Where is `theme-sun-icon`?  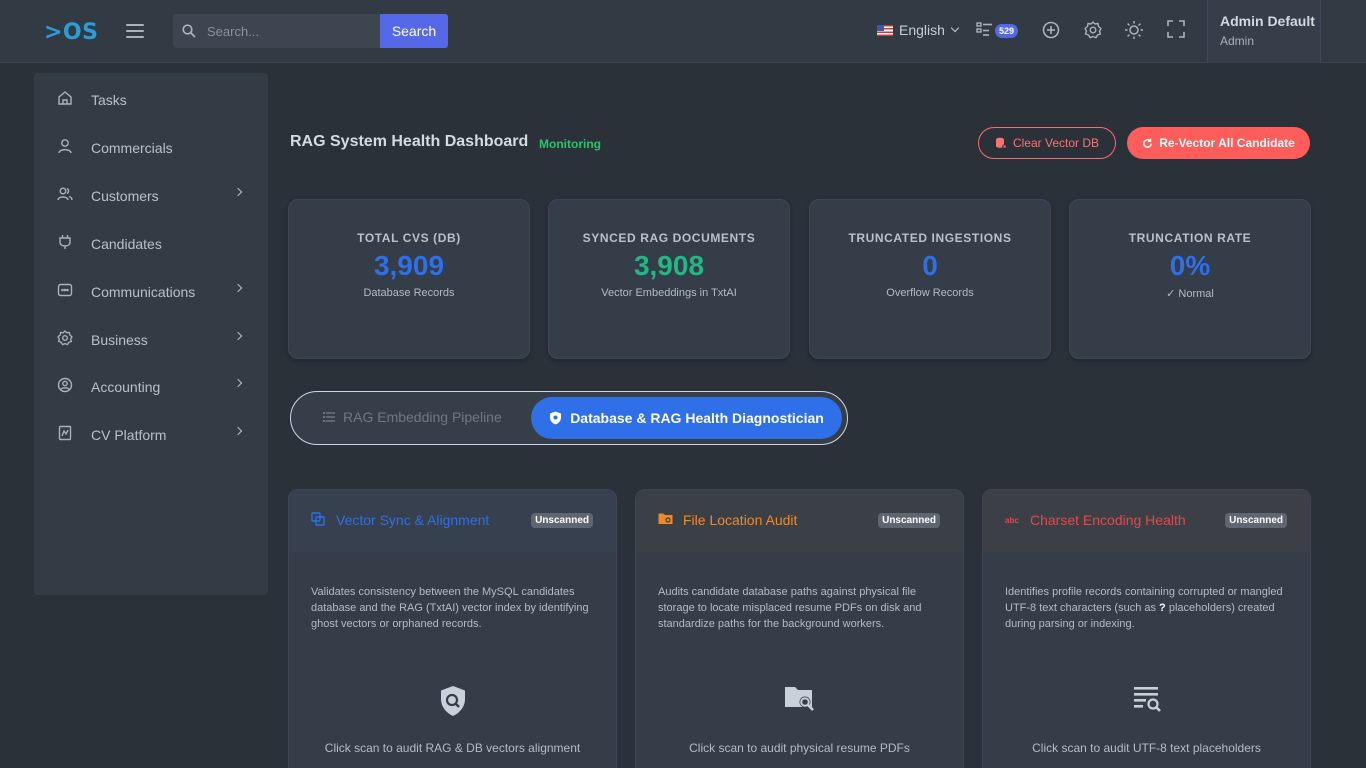 theme-sun-icon is located at coordinates (1135, 31).